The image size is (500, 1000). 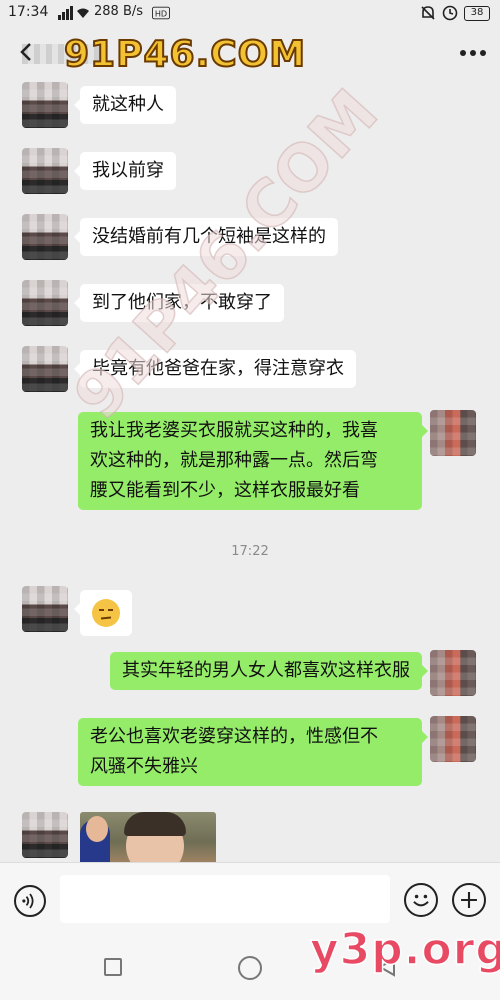 I want to click on emoji-icon, so click(x=421, y=900).